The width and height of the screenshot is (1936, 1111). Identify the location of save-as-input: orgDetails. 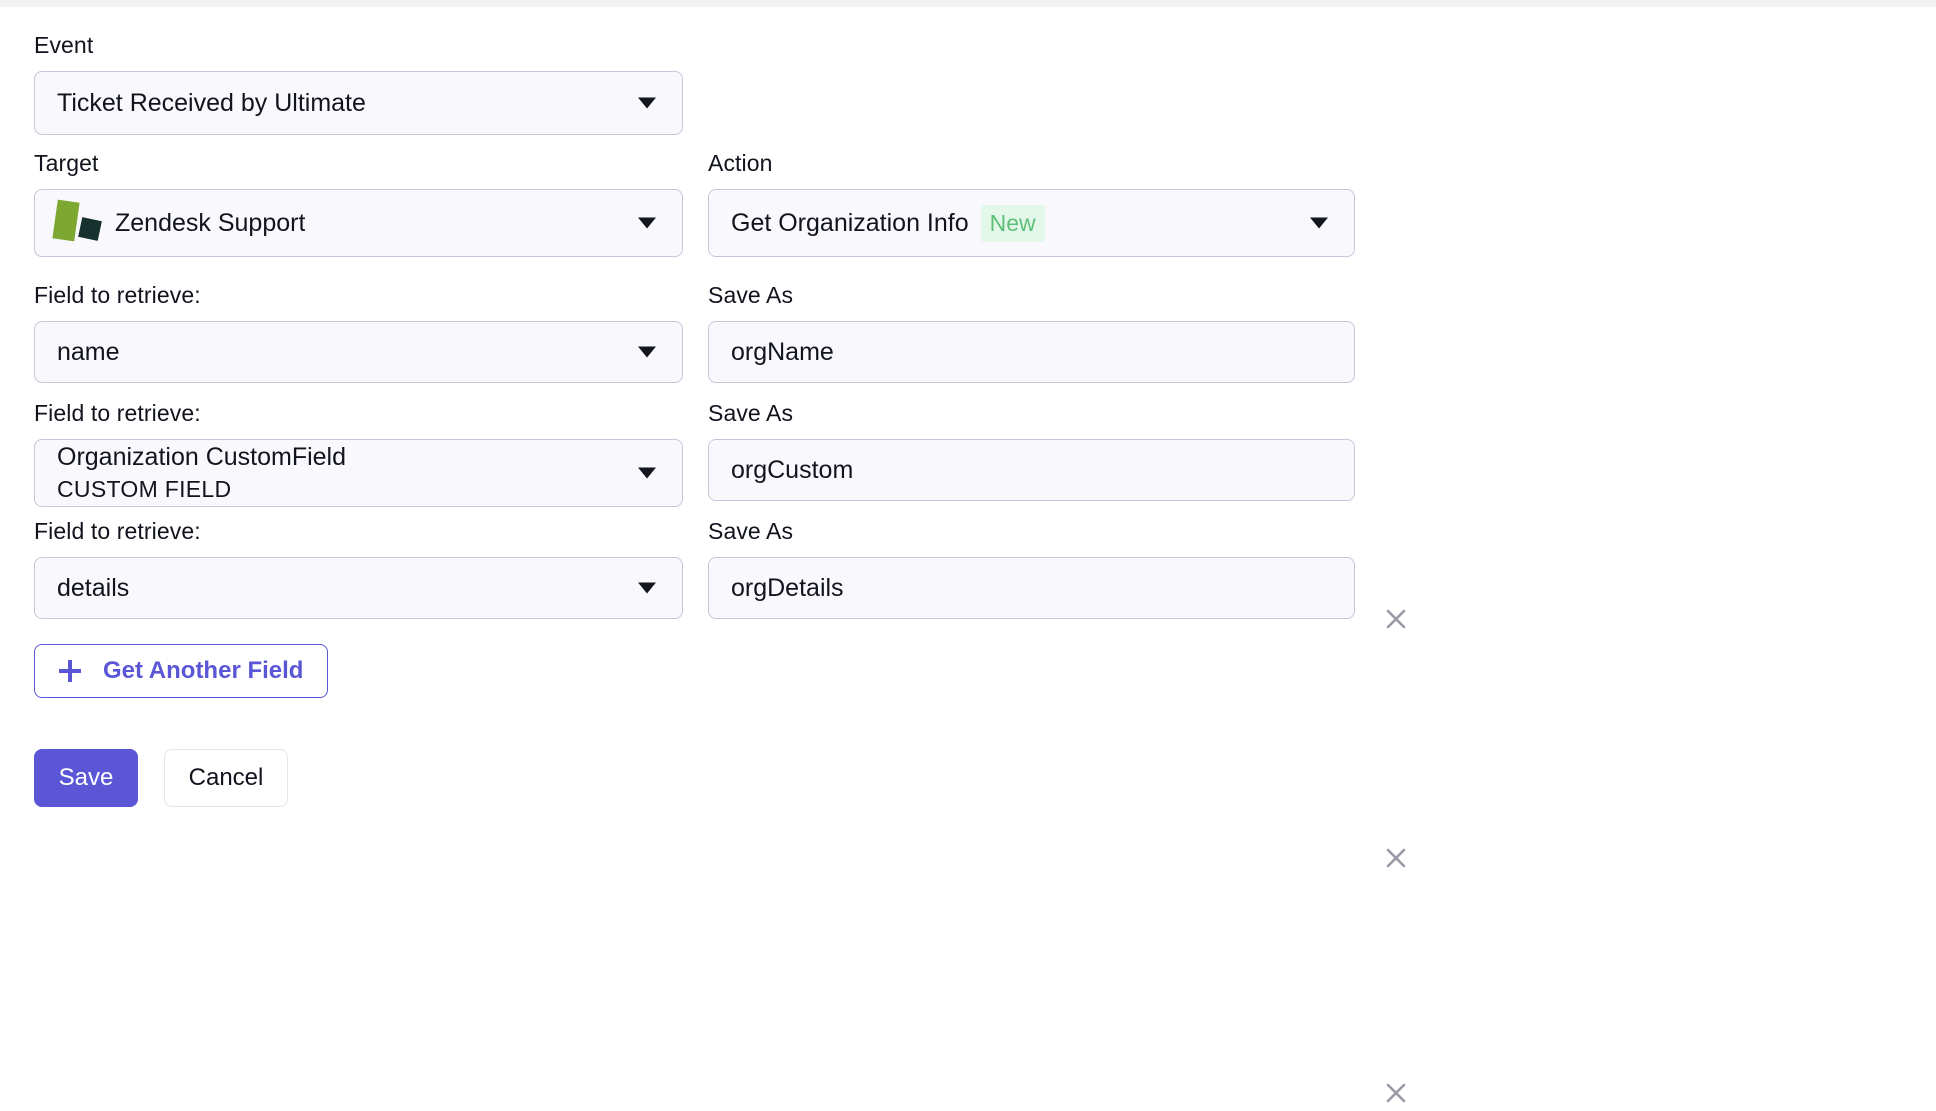
(1031, 588).